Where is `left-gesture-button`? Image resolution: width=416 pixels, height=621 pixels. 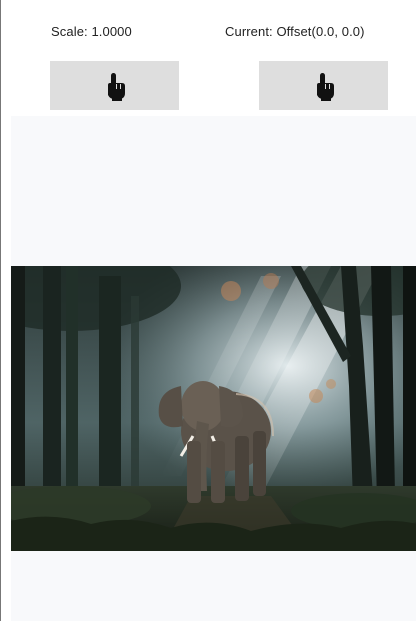 left-gesture-button is located at coordinates (114, 85).